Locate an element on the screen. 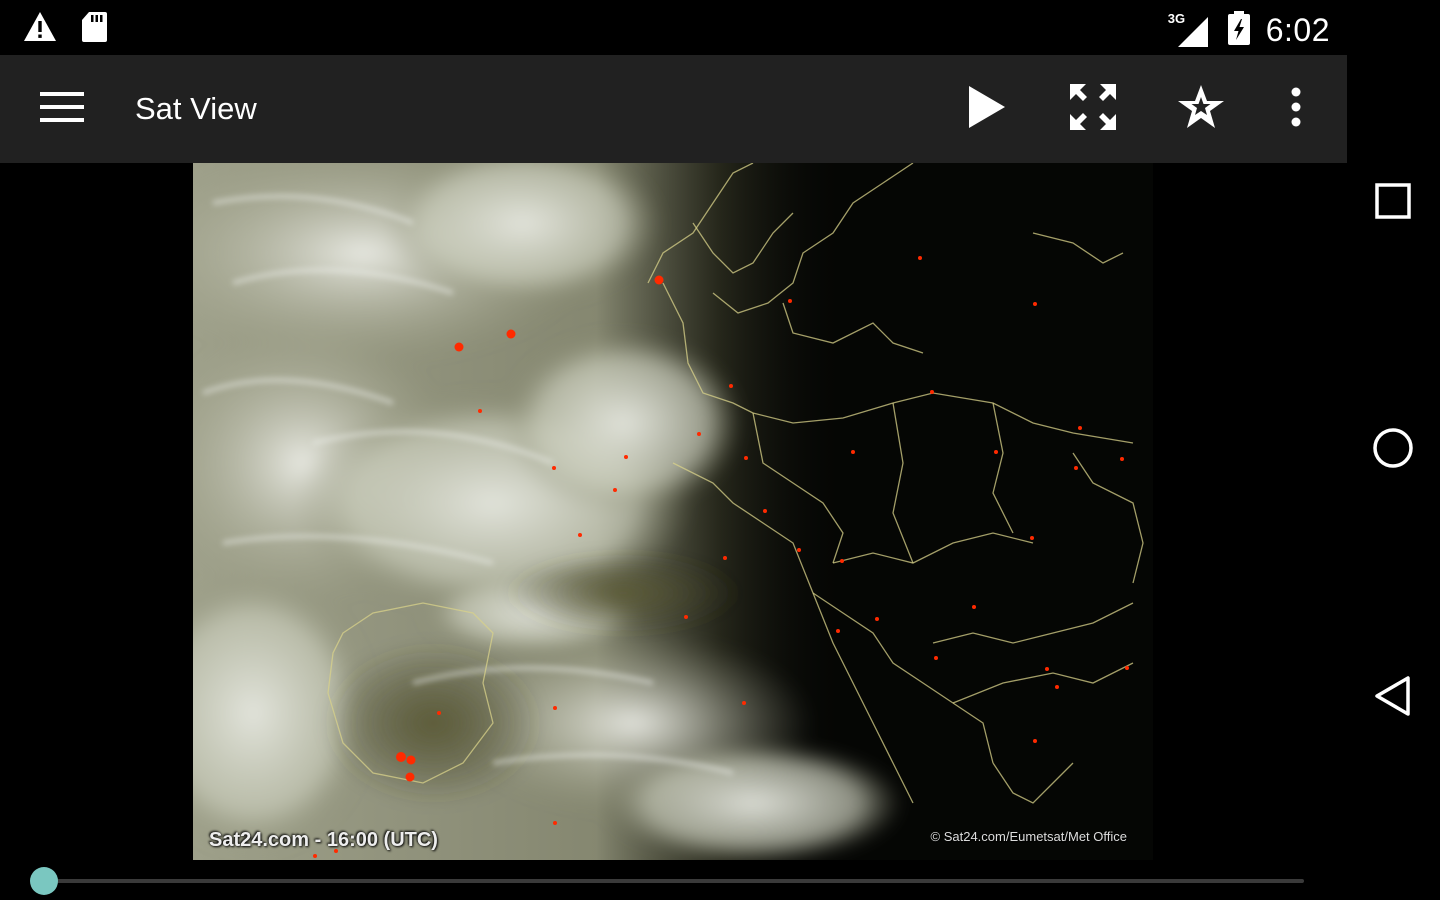 Image resolution: width=1440 pixels, height=900 pixels. fullscreen-button is located at coordinates (1093, 109).